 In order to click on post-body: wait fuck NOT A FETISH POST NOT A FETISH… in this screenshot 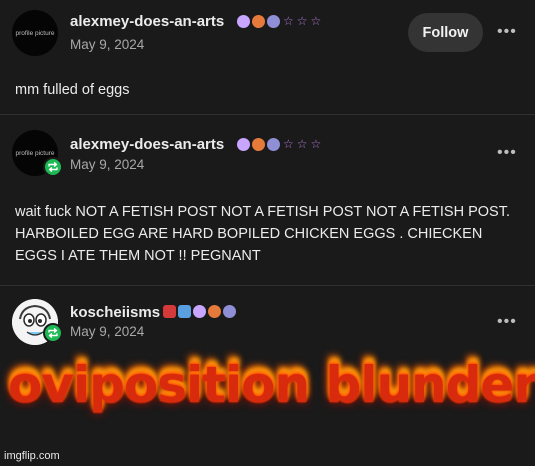, I will do `click(263, 234)`.